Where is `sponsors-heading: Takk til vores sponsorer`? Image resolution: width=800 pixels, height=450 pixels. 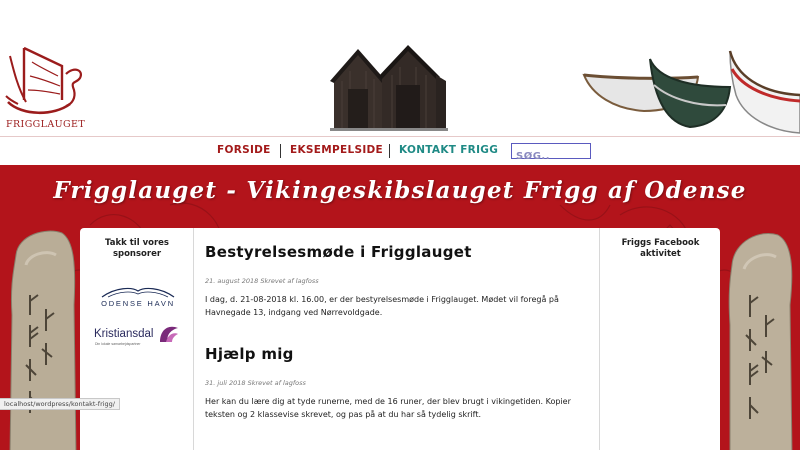 sponsors-heading: Takk til vores sponsorer is located at coordinates (137, 248).